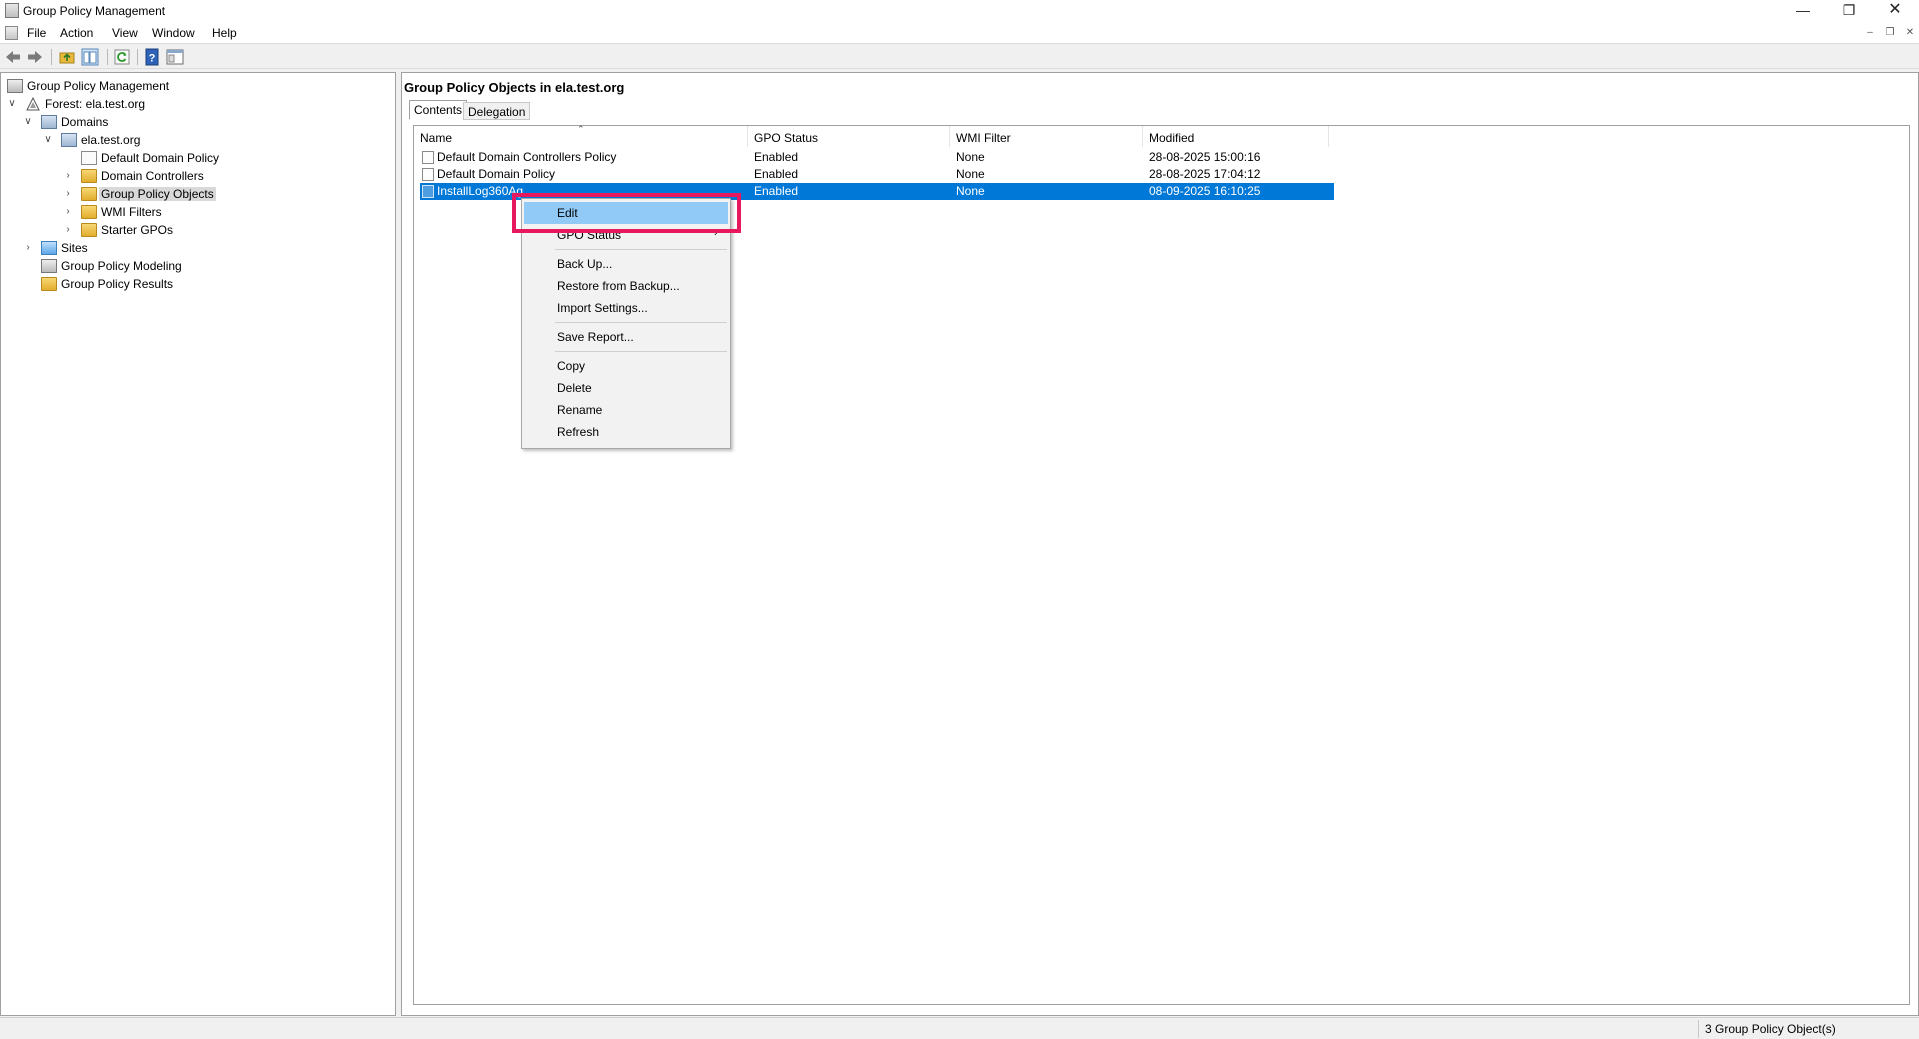  I want to click on cell-modified: 28-08-2025 17:04:12, so click(1205, 174).